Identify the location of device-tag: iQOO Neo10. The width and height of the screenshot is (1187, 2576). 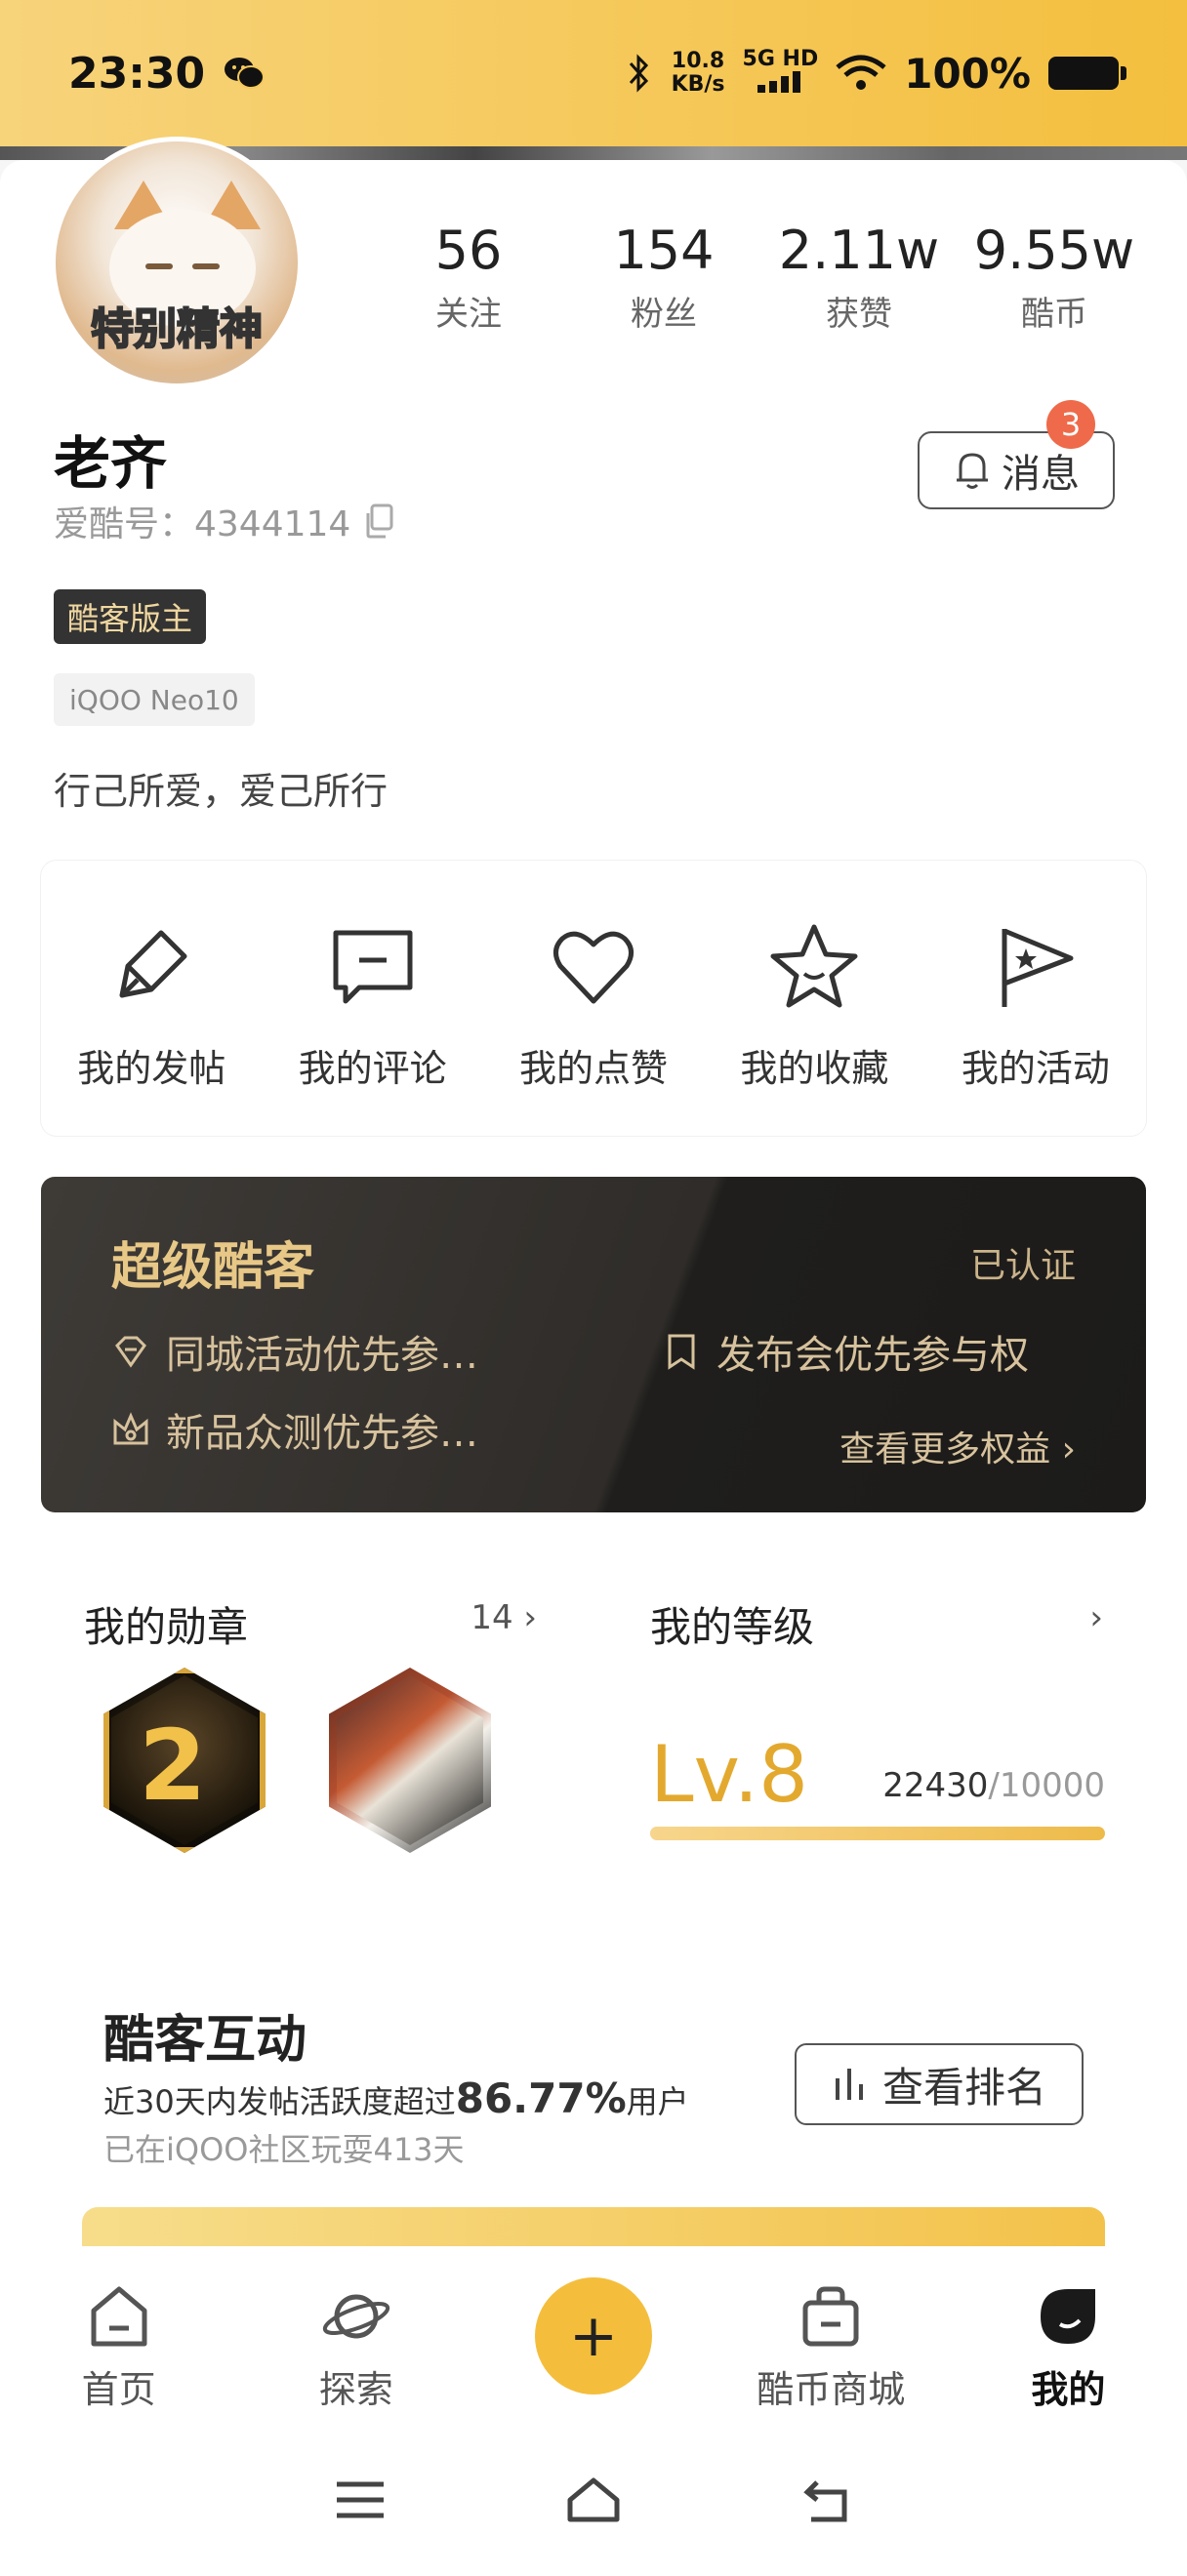
(154, 699).